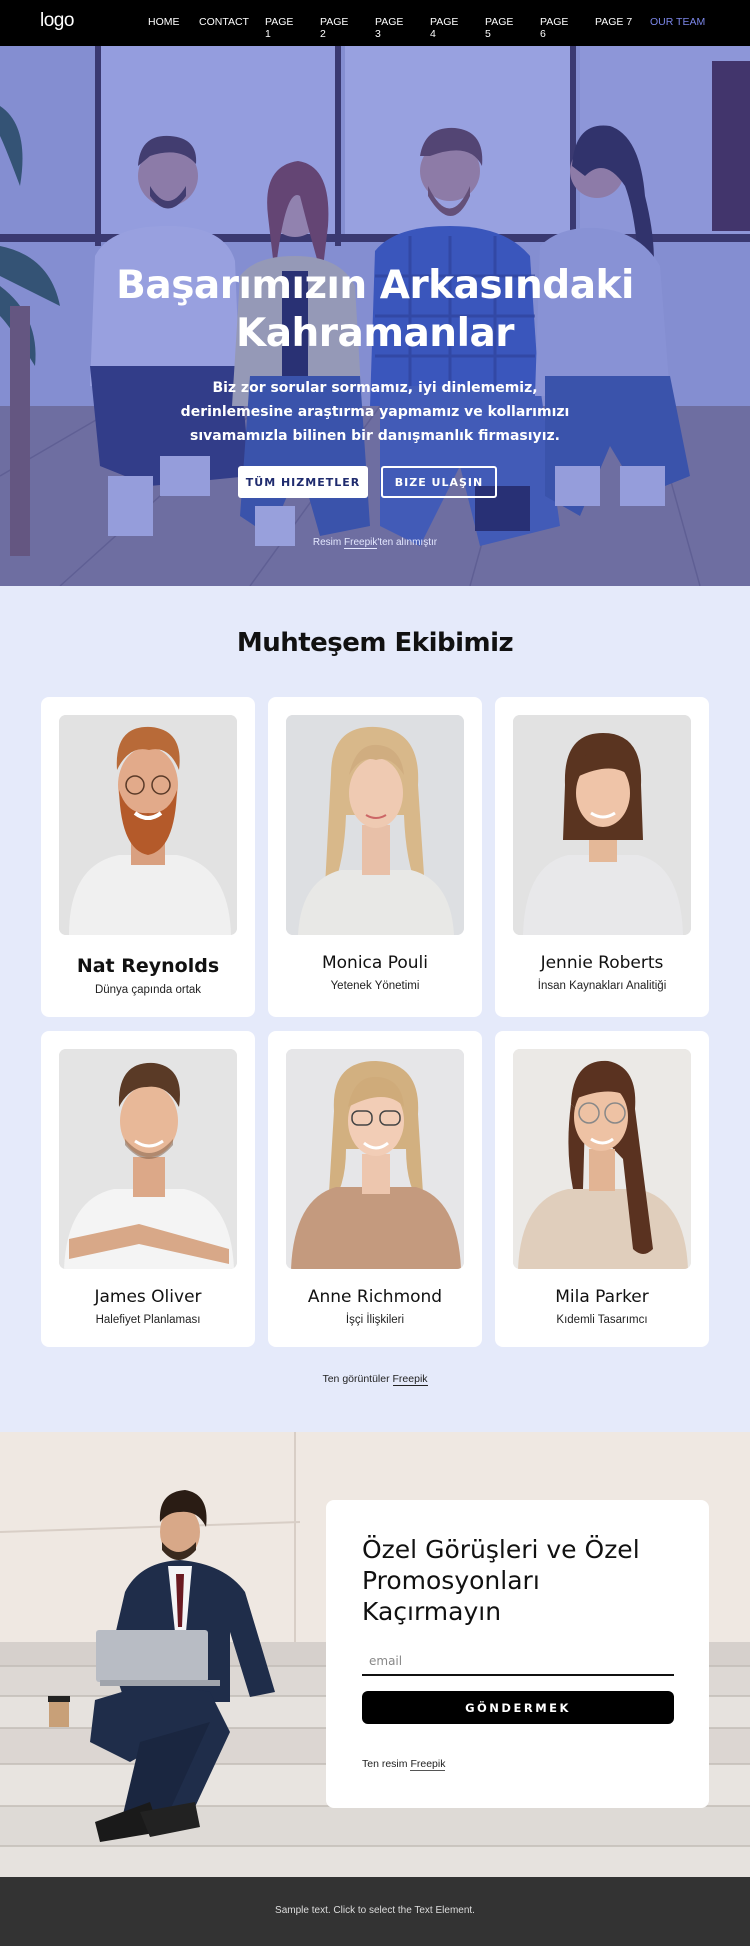  I want to click on nav-item-page-2: PAGE 2, so click(334, 28).